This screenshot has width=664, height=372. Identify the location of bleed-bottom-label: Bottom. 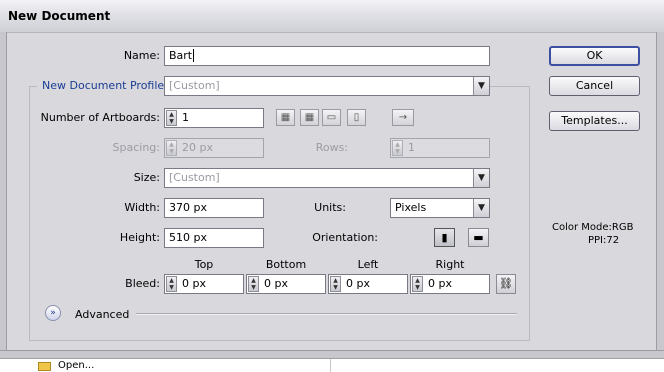
(286, 264).